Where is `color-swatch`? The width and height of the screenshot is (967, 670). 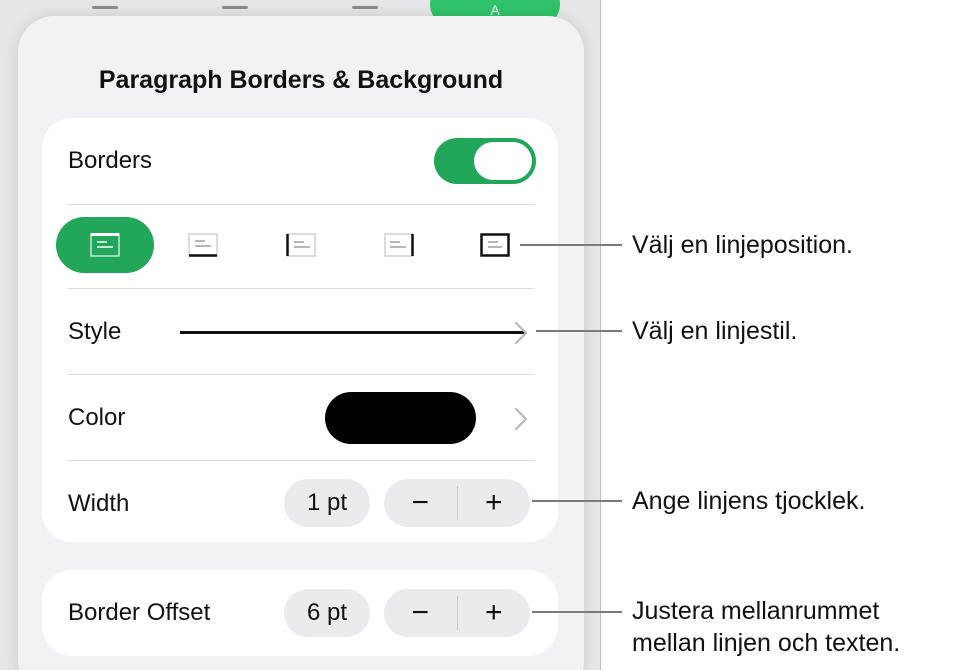 color-swatch is located at coordinates (400, 418).